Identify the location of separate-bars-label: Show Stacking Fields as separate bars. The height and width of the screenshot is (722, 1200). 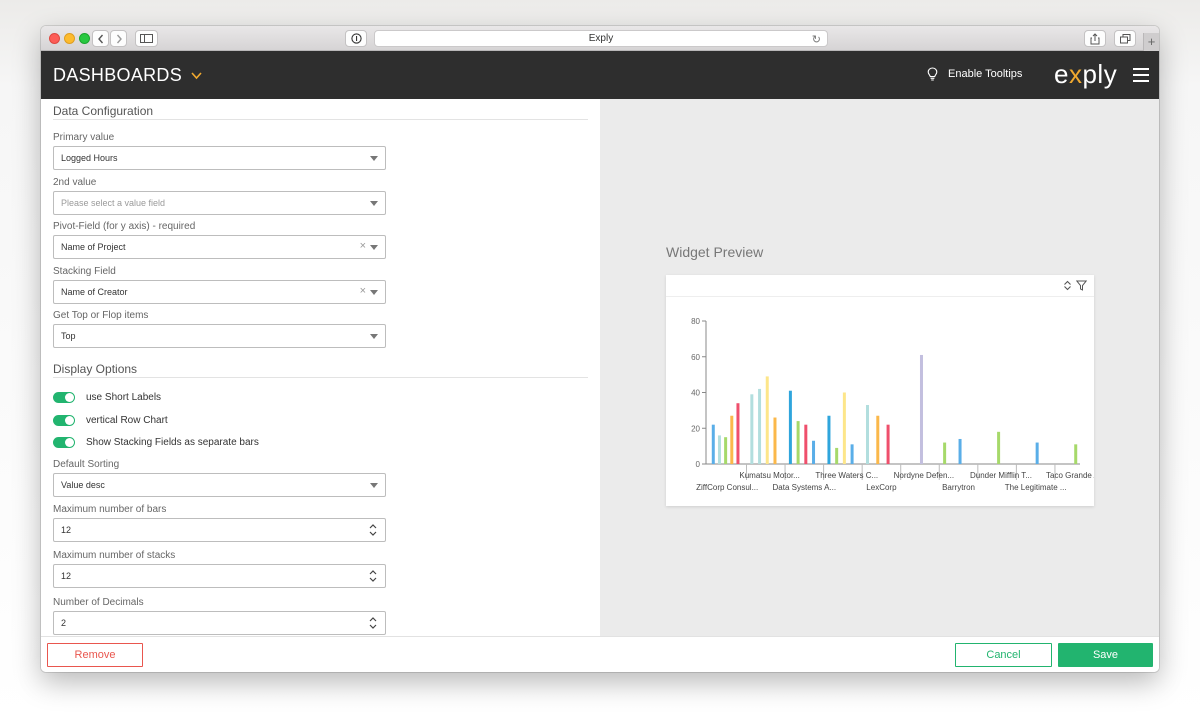
(172, 442).